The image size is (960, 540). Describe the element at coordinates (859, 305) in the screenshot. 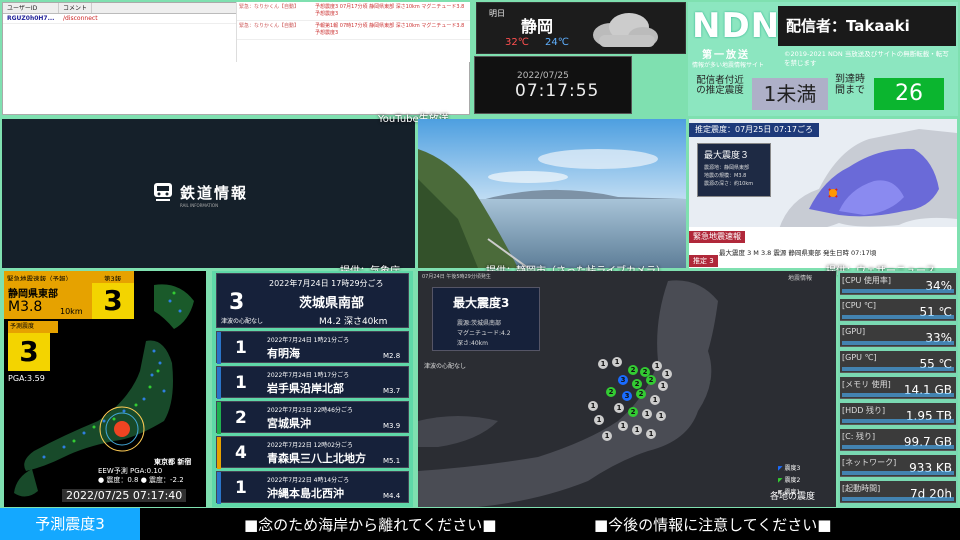

I see `stat-label: [CPU ℃]` at that location.